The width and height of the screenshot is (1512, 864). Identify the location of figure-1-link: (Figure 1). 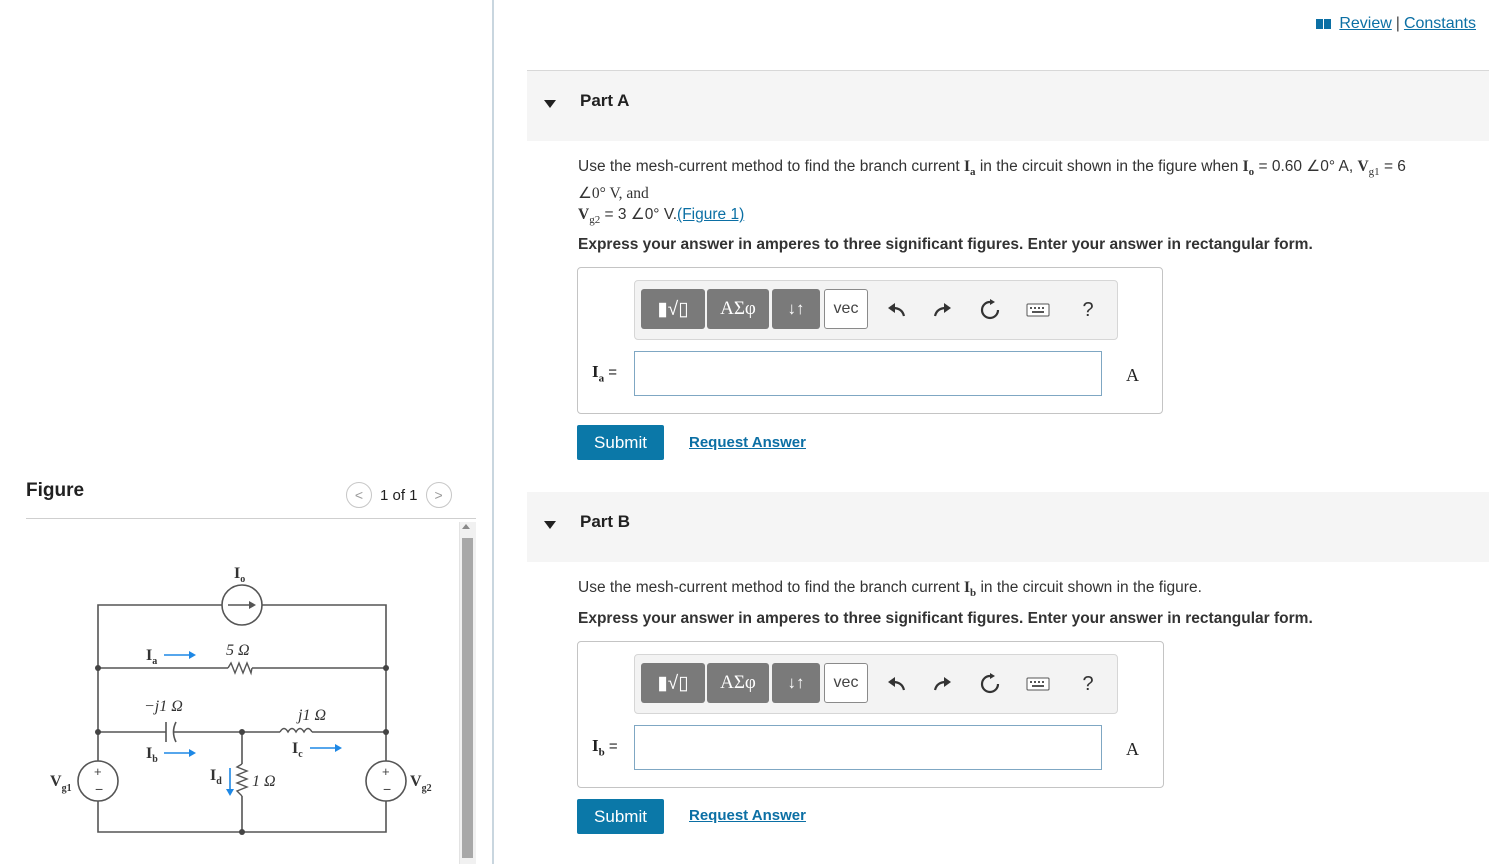
(710, 214).